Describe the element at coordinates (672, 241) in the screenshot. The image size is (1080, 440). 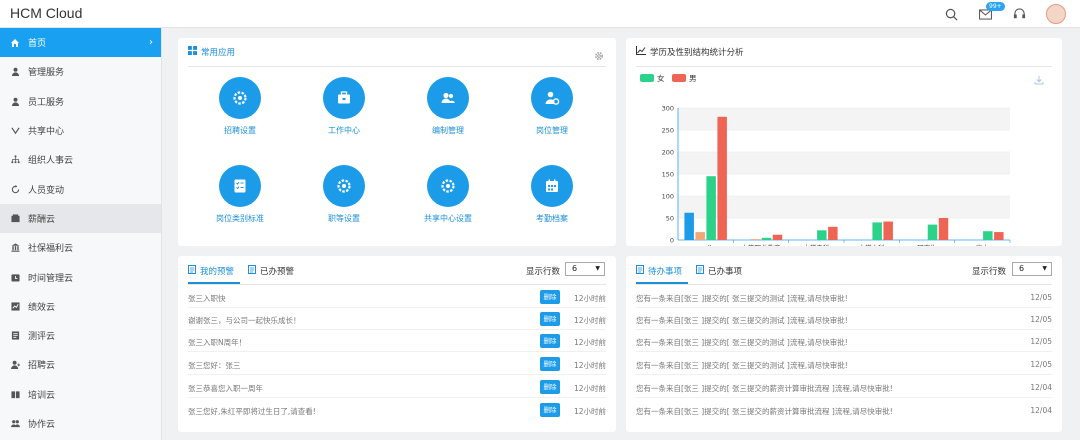
I see `y-tick-label: 0` at that location.